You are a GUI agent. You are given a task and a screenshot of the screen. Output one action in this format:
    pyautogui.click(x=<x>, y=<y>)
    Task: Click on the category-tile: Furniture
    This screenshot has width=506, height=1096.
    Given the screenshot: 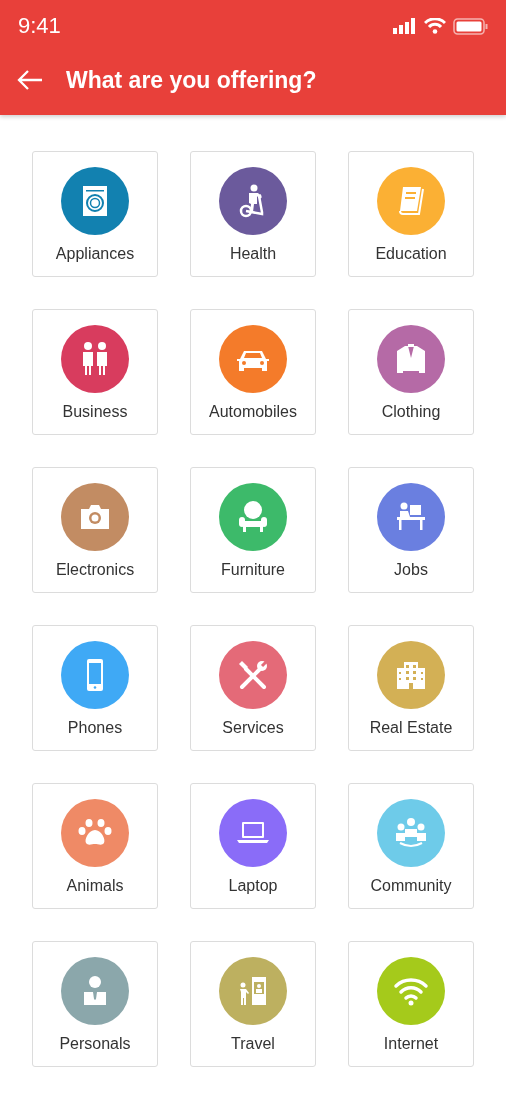 What is the action you would take?
    pyautogui.click(x=253, y=530)
    